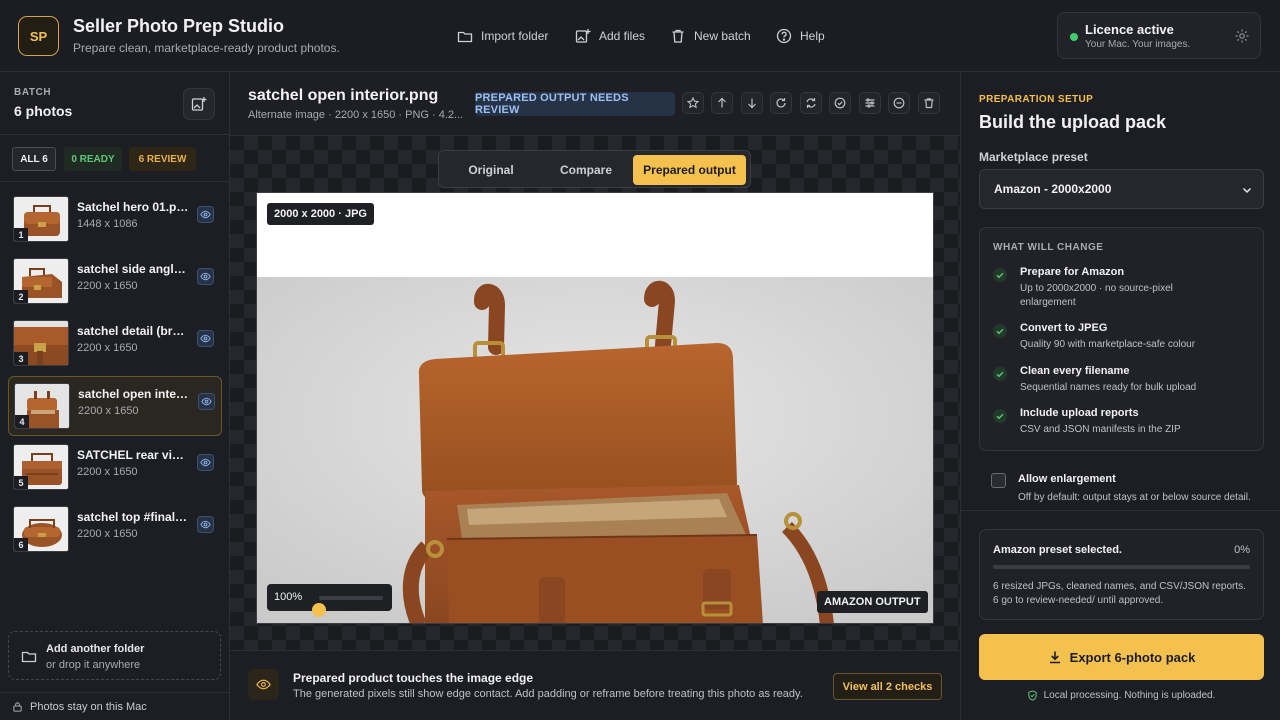  What do you see at coordinates (752, 103) in the screenshot?
I see `move-down-icon` at bounding box center [752, 103].